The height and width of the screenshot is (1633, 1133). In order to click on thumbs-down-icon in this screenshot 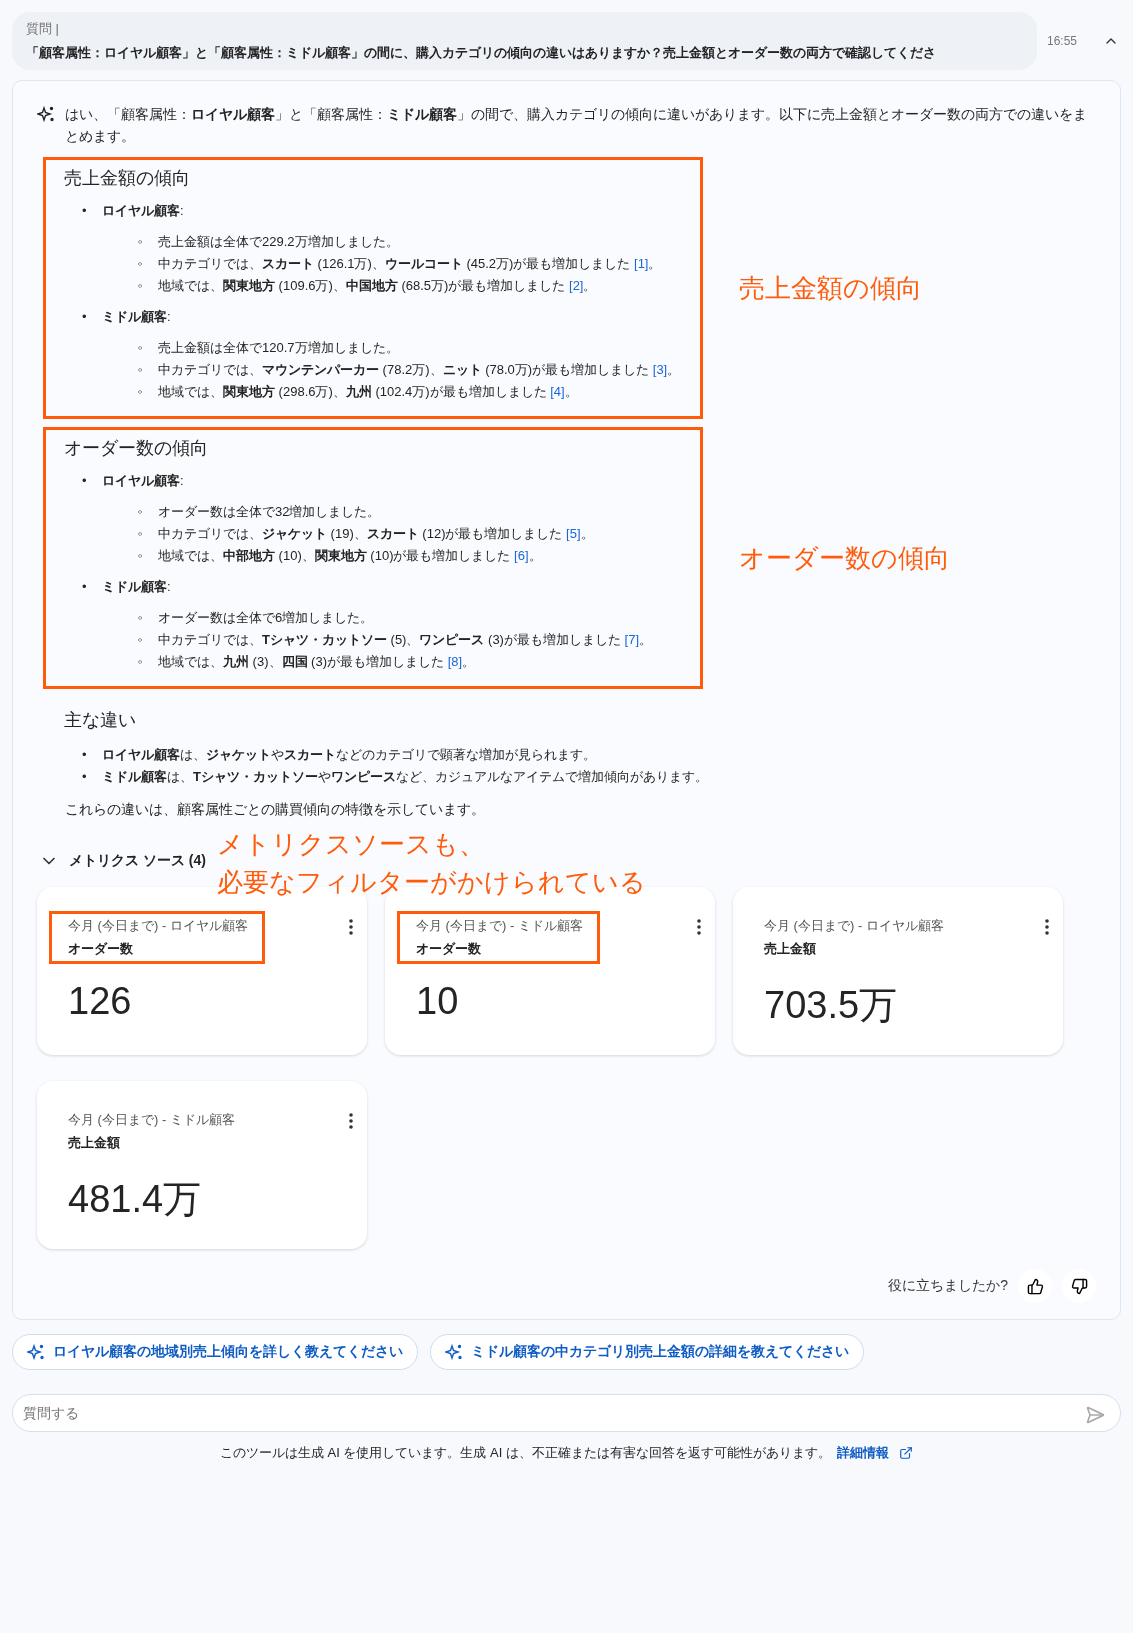, I will do `click(1079, 1286)`.